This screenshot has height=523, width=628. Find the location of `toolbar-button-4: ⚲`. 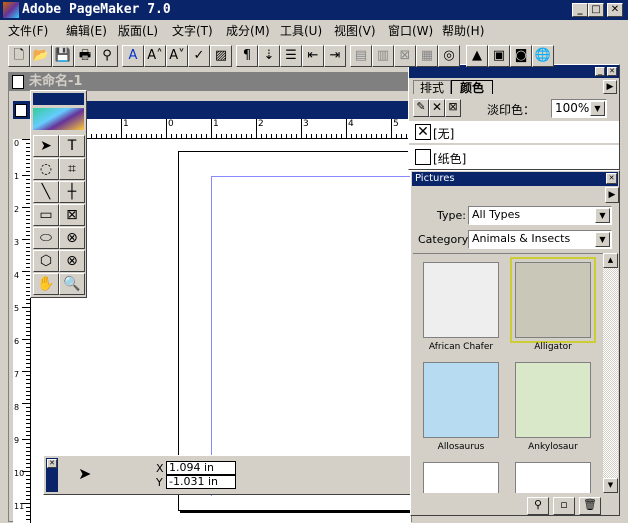

toolbar-button-4: ⚲ is located at coordinates (107, 56).